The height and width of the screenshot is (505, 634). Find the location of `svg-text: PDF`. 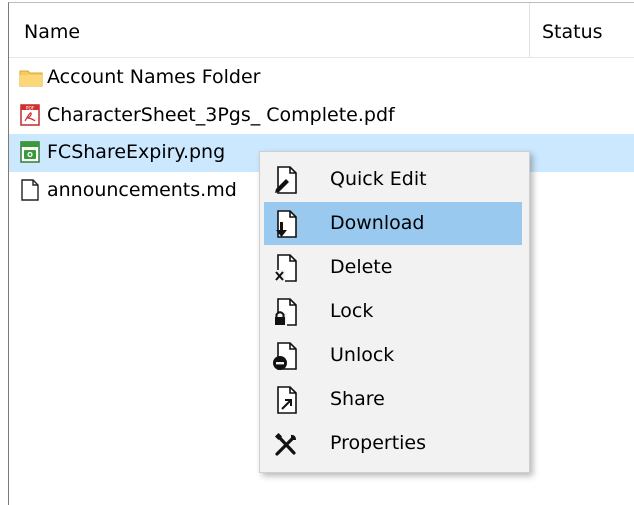

svg-text: PDF is located at coordinates (30, 109).